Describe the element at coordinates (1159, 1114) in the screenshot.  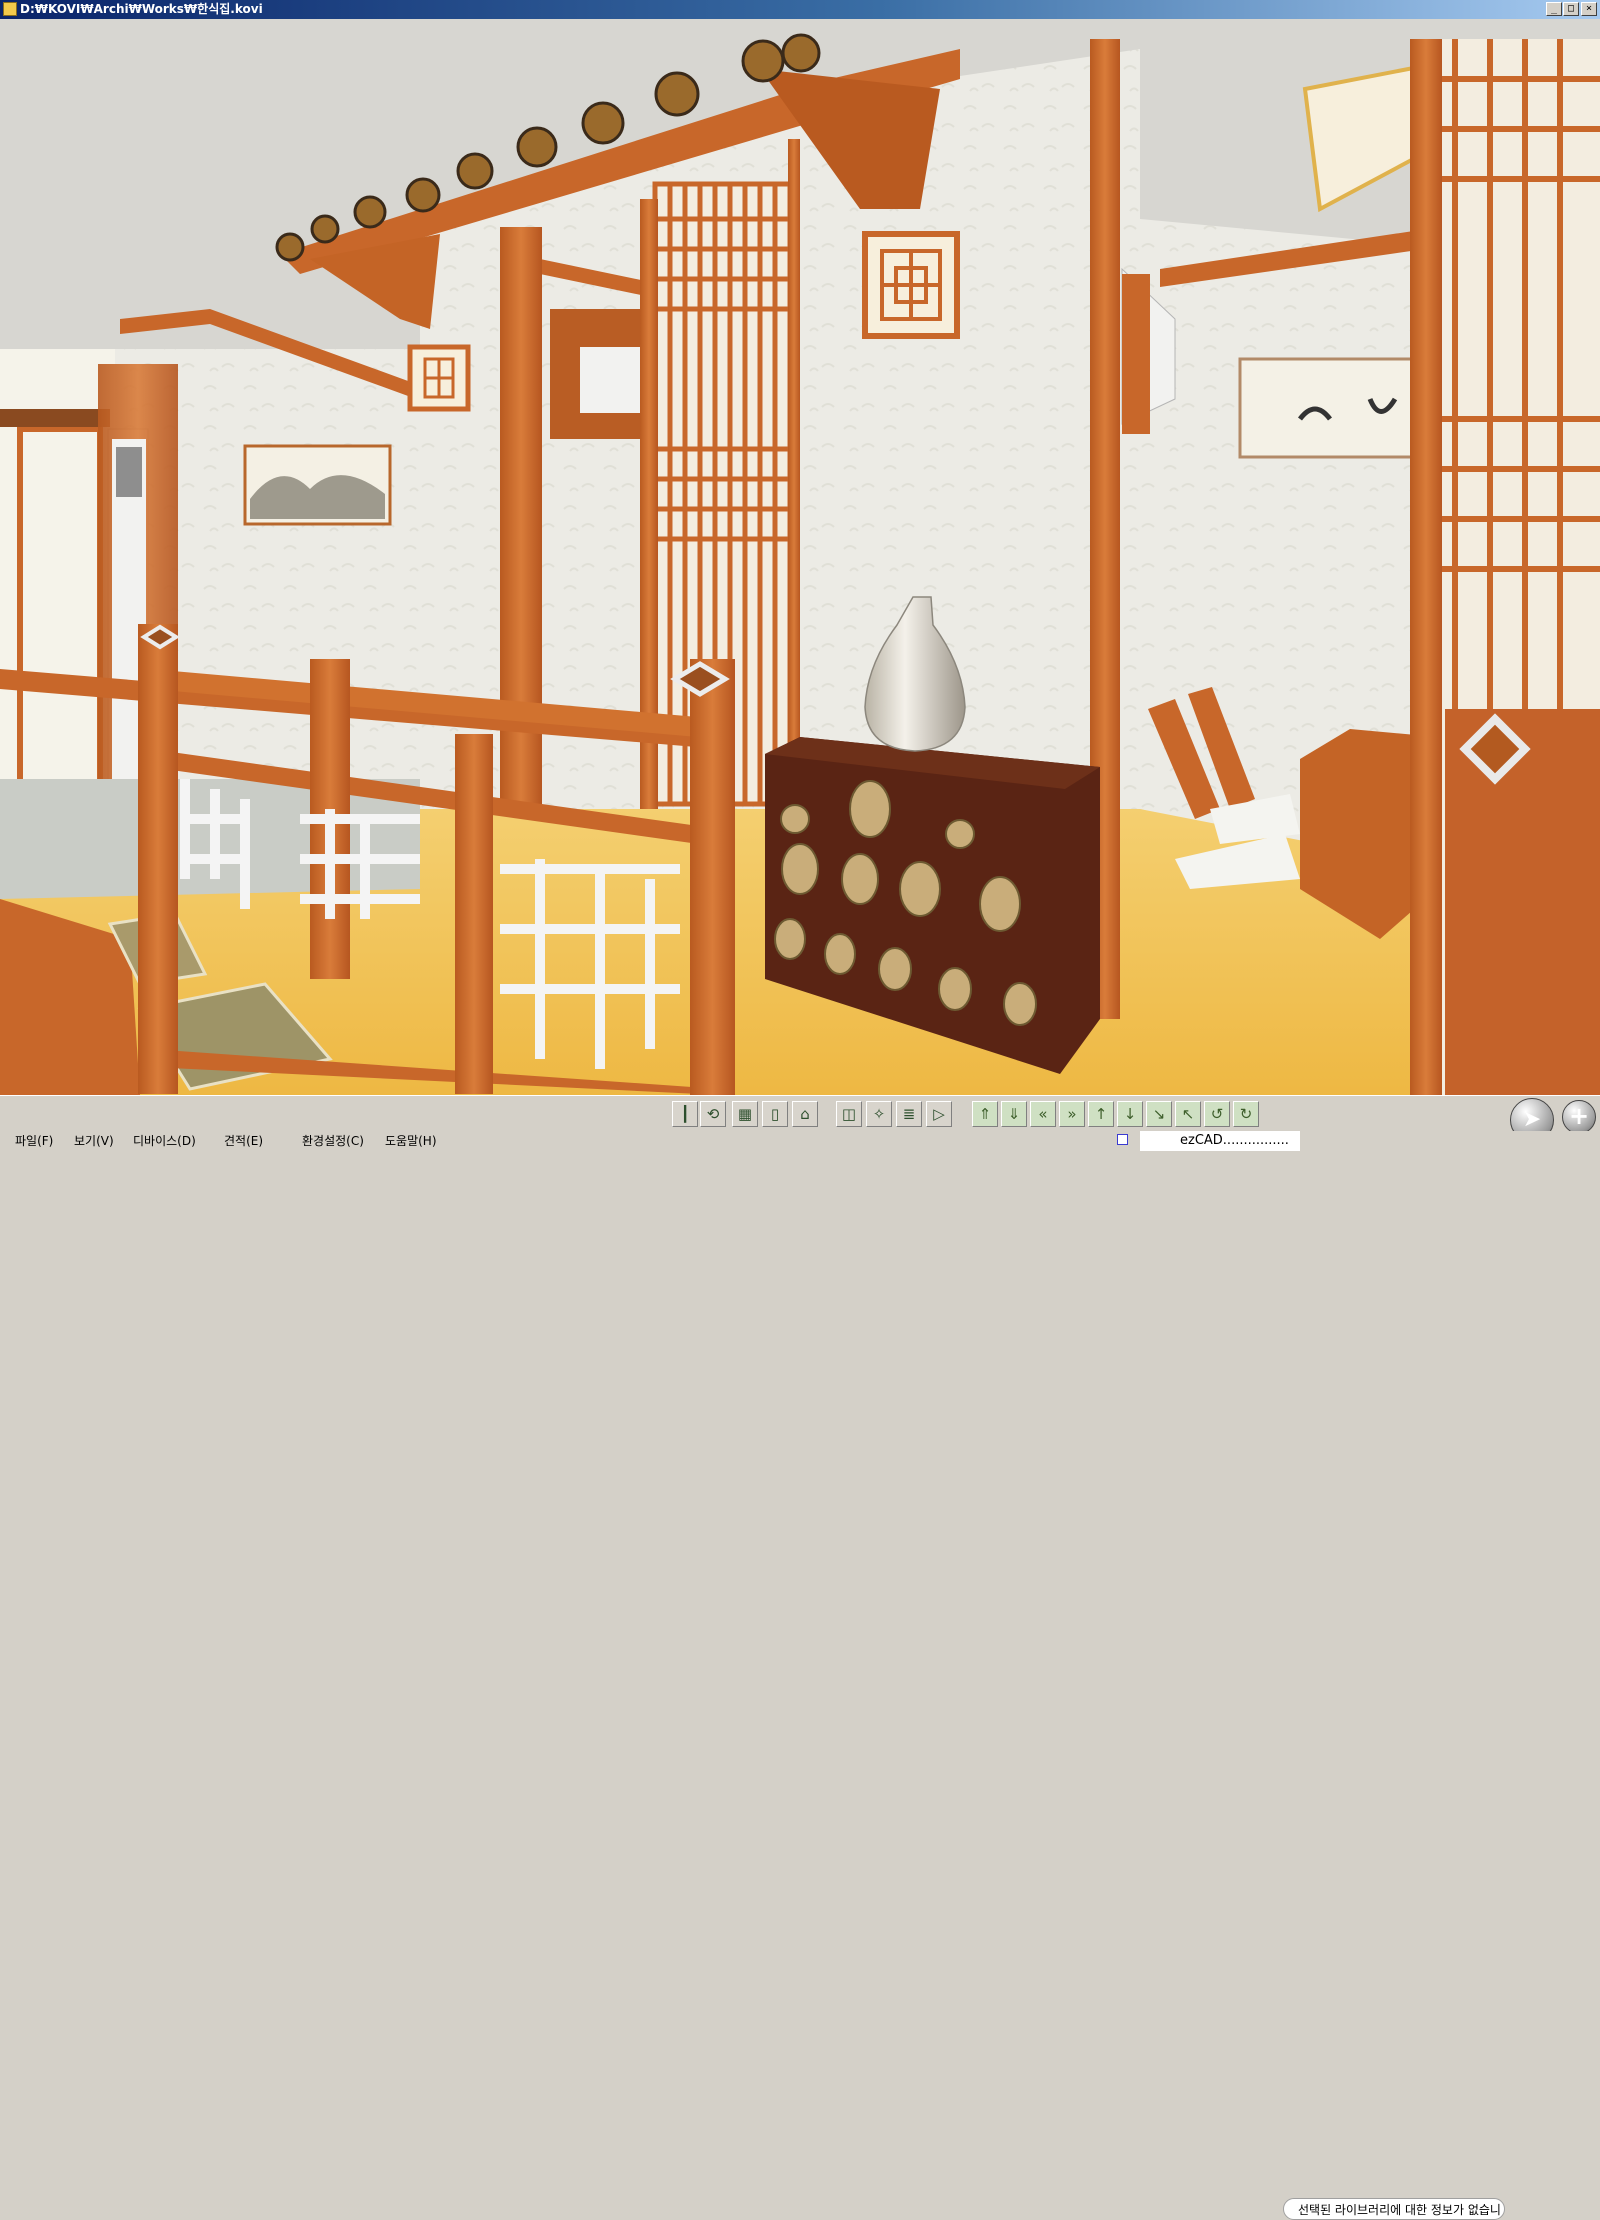
I see `arrow-down-right-icon: ↘` at that location.